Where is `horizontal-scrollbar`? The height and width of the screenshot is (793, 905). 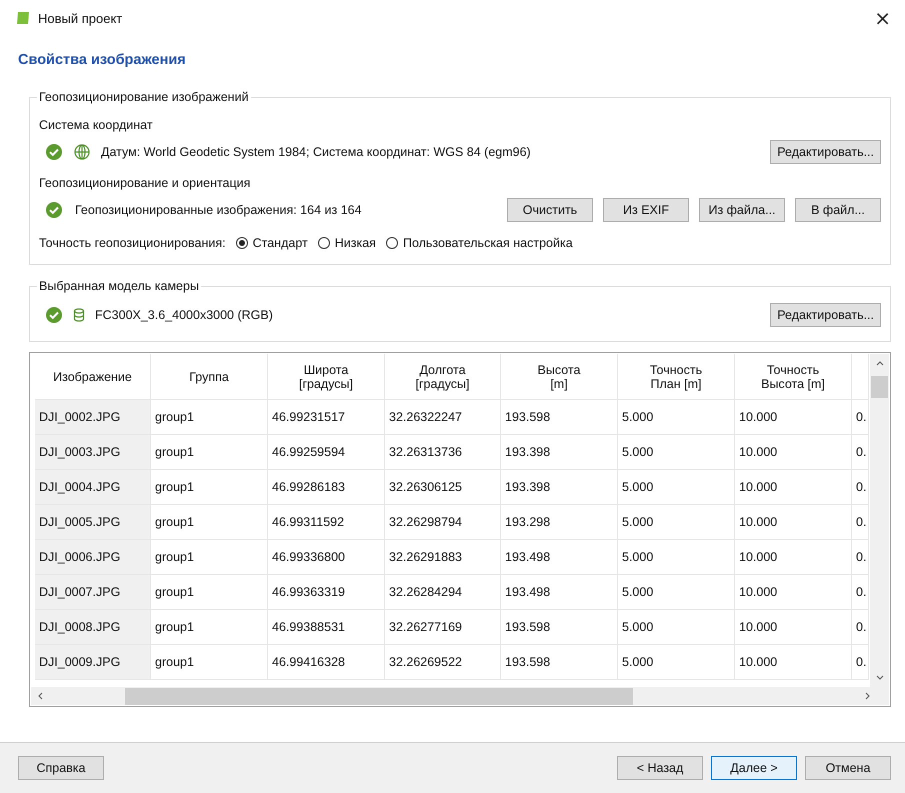 horizontal-scrollbar is located at coordinates (460, 696).